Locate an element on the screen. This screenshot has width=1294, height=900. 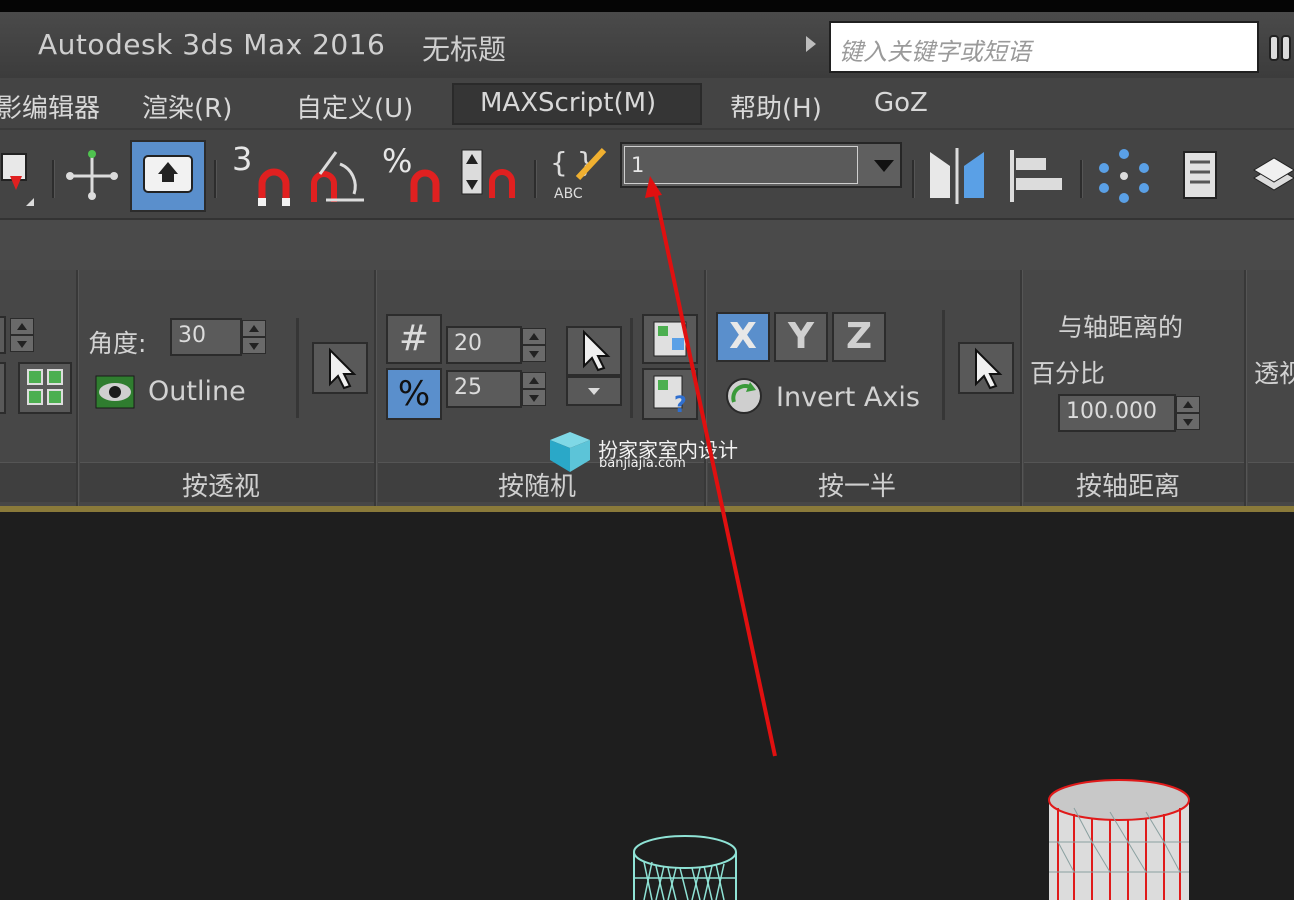
mirror-icon is located at coordinates (957, 176).